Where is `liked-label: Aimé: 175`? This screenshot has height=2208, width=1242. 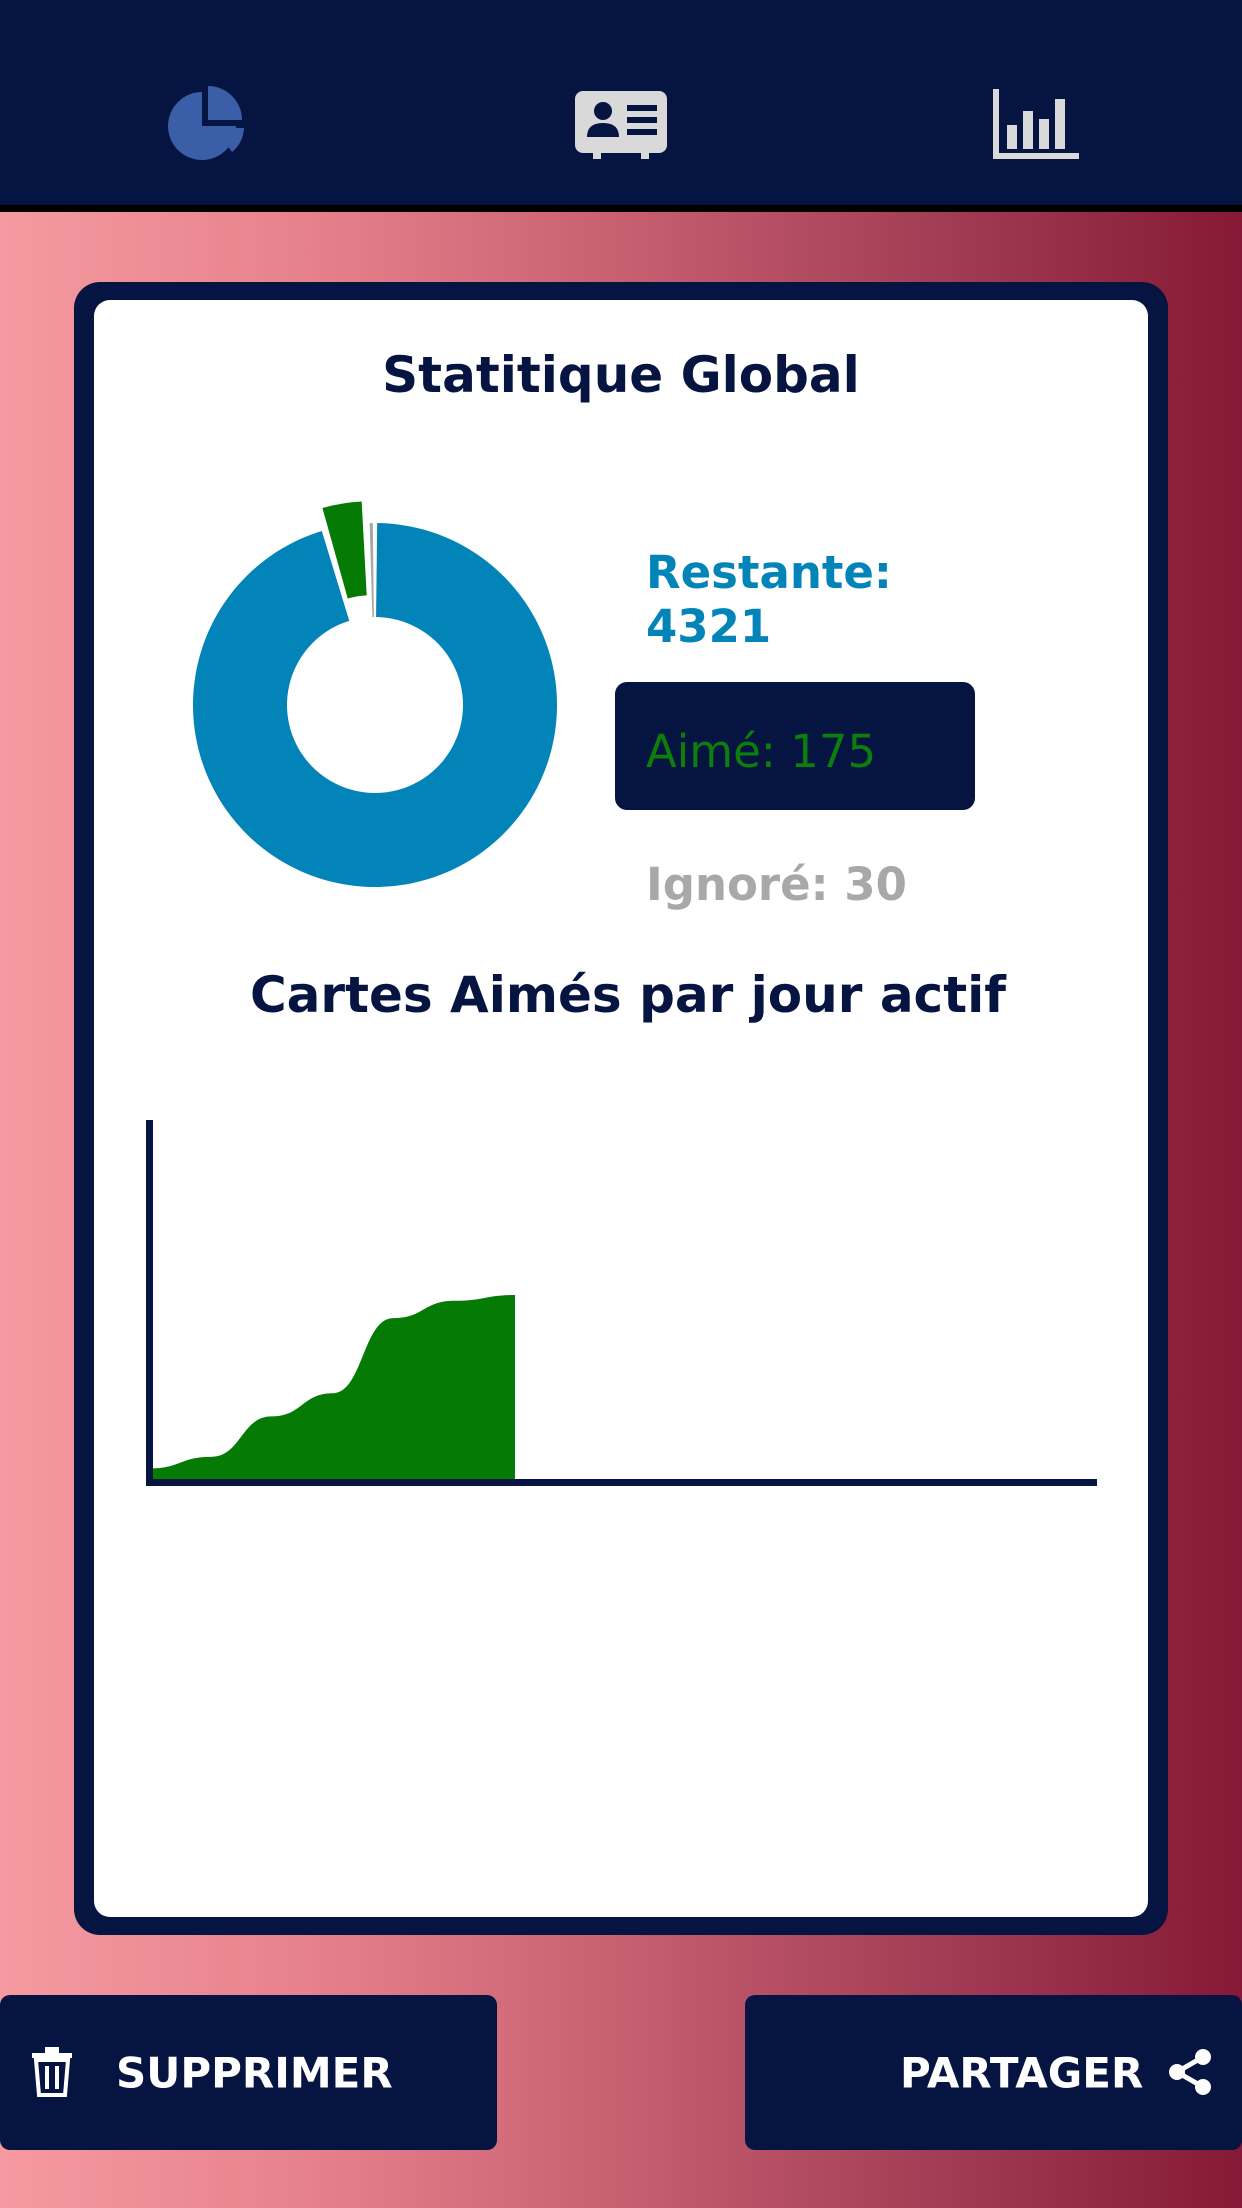 liked-label: Aimé: 175 is located at coordinates (761, 751).